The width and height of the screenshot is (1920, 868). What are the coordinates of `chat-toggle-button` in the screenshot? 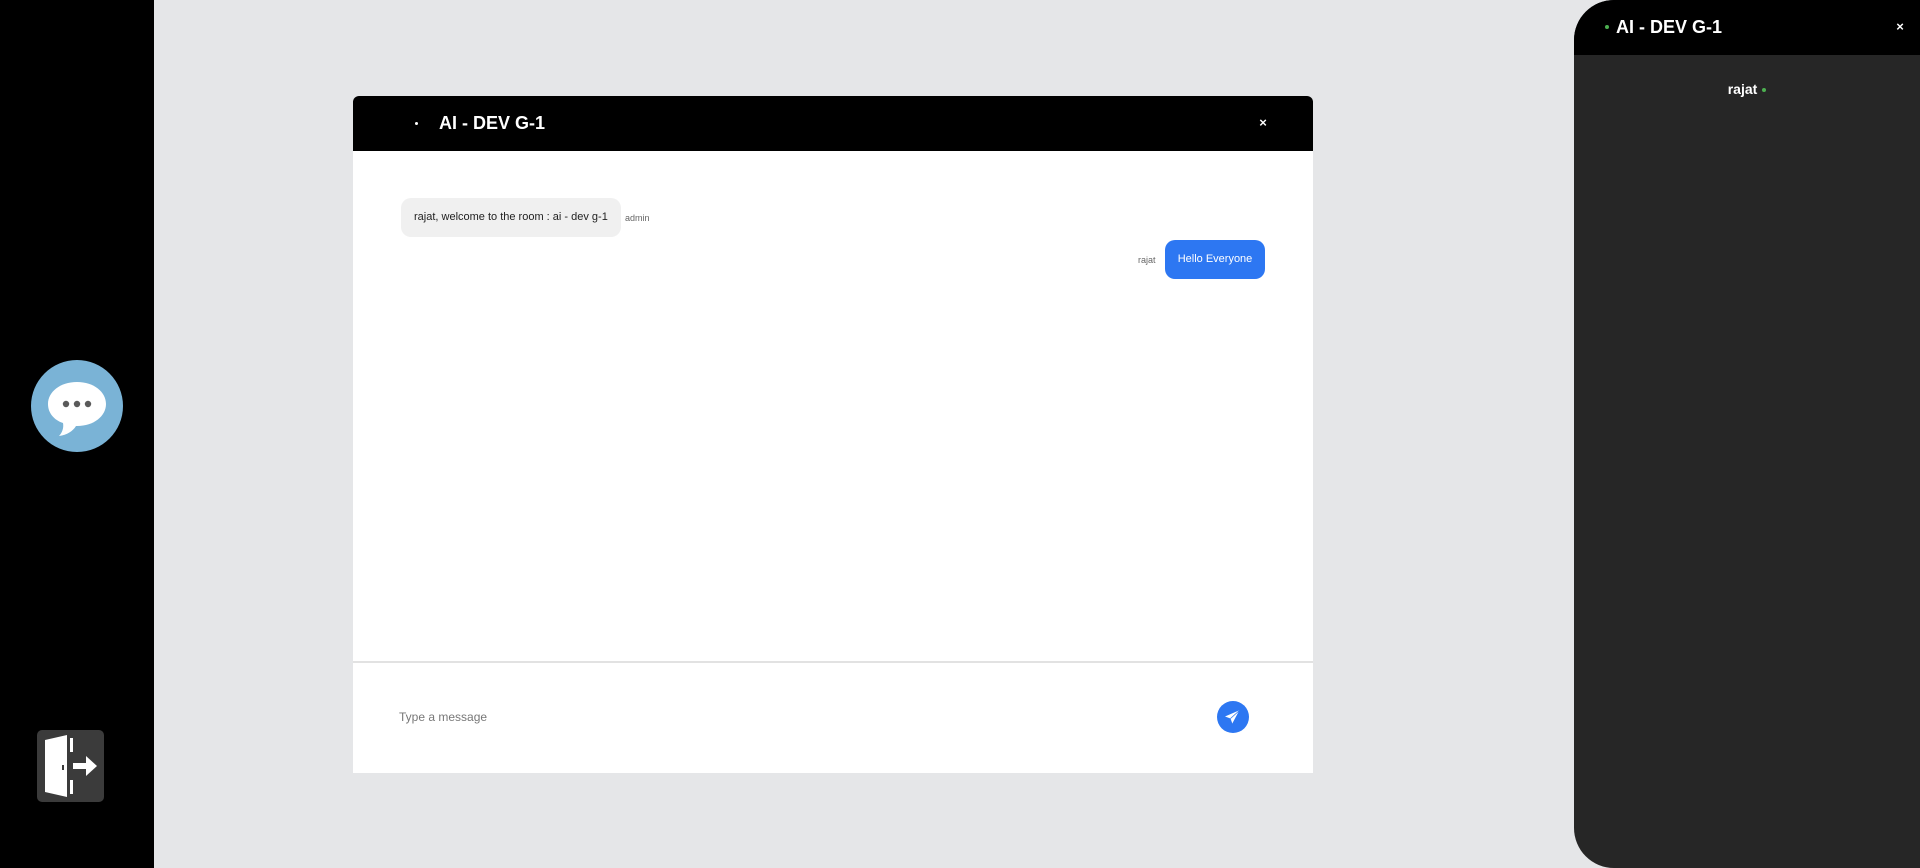 It's located at (77, 406).